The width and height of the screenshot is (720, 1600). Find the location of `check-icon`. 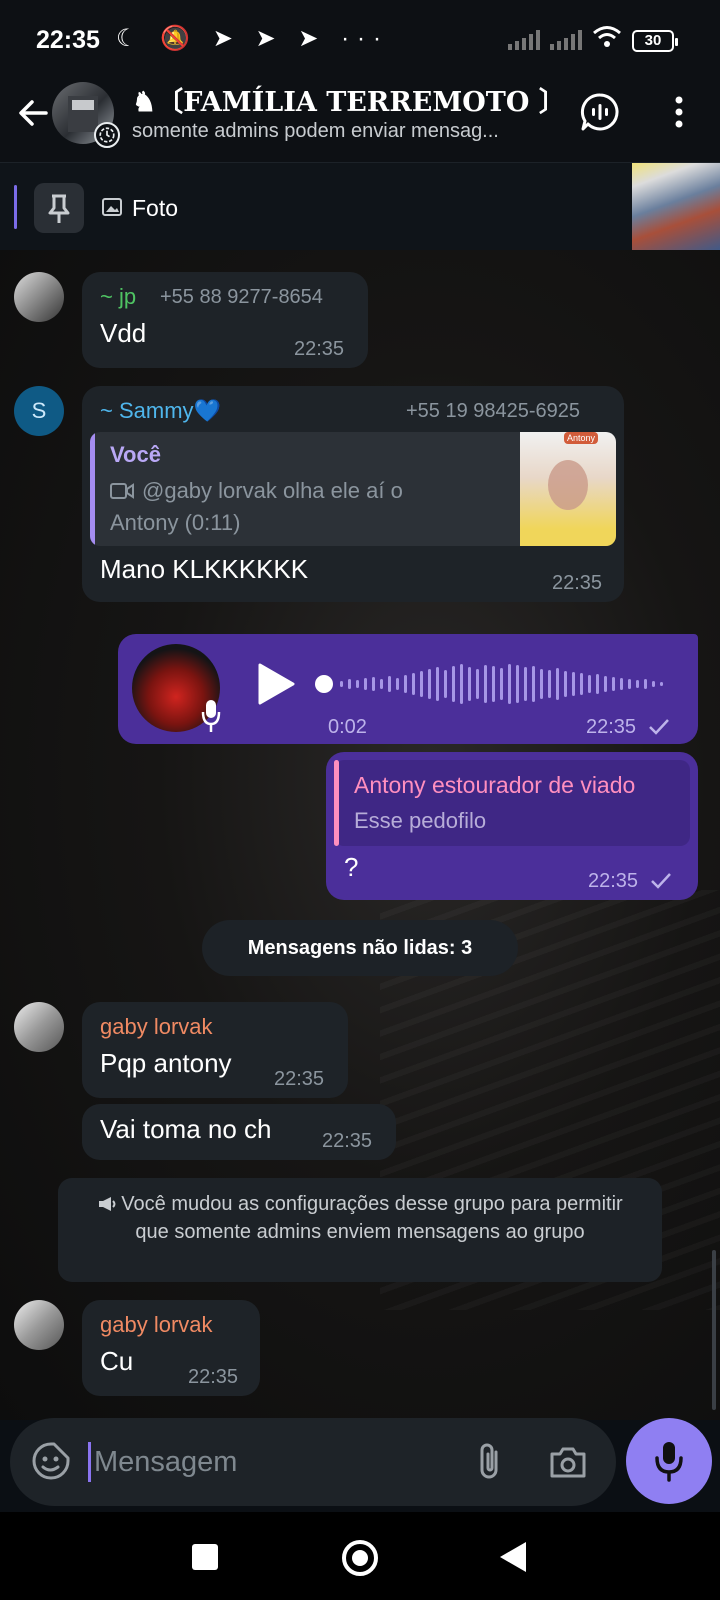

check-icon is located at coordinates (659, 727).